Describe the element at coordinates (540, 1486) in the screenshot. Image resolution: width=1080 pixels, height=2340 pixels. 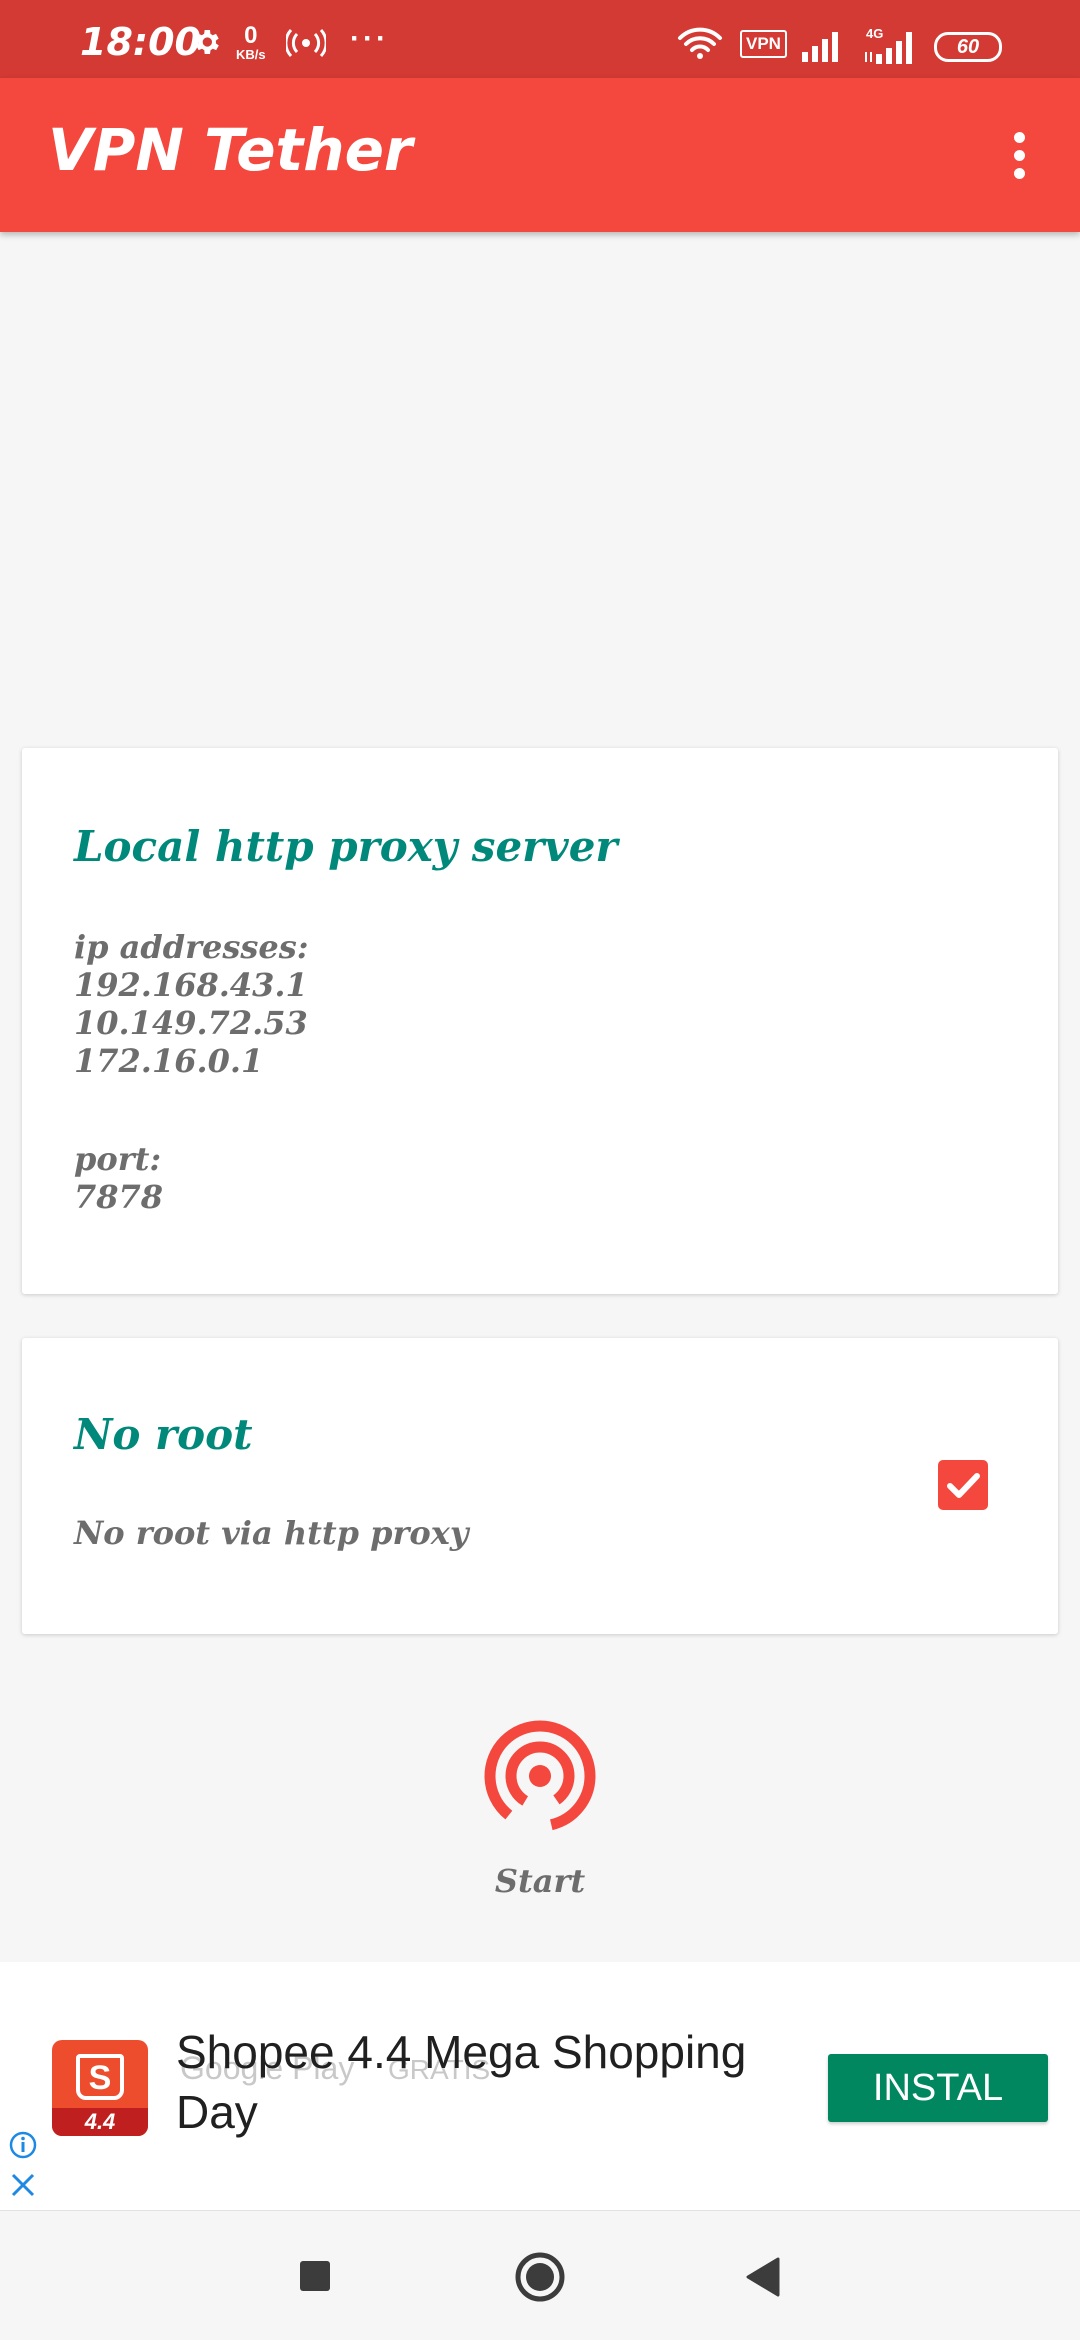
I see `no-root-card: No root No root via http proxy` at that location.